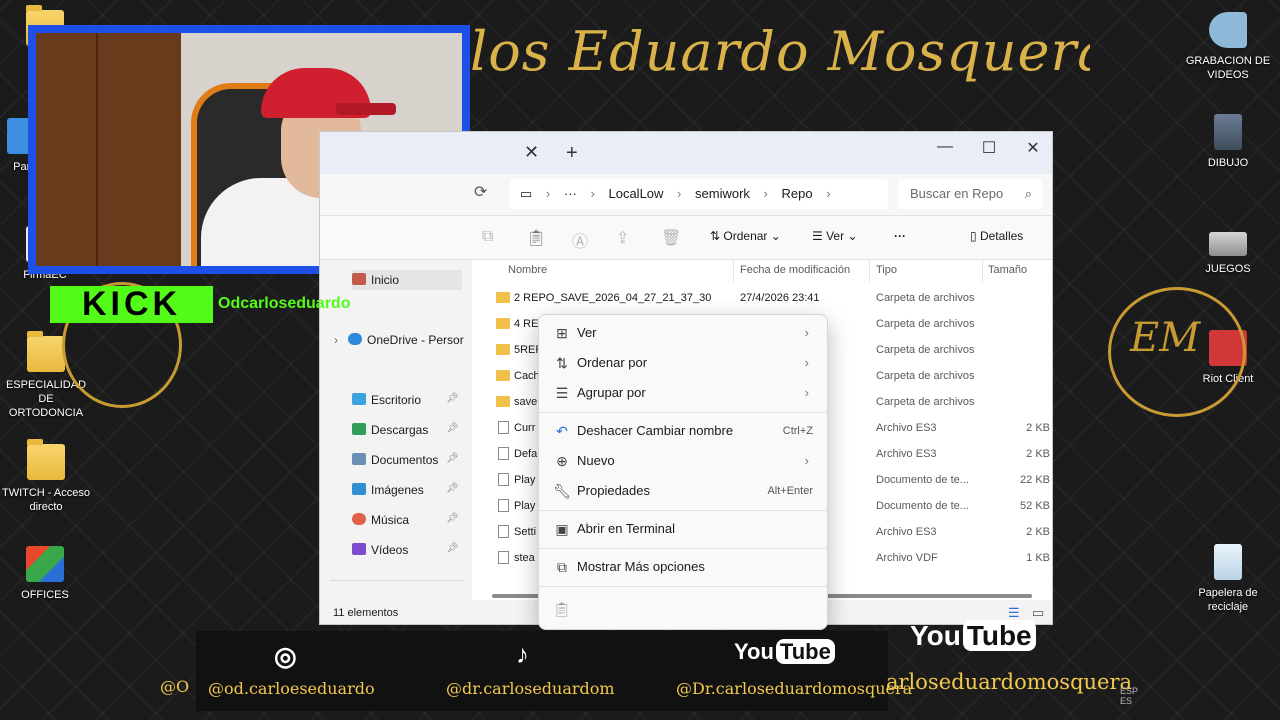  I want to click on recycle-bin-icon, so click(1228, 562).